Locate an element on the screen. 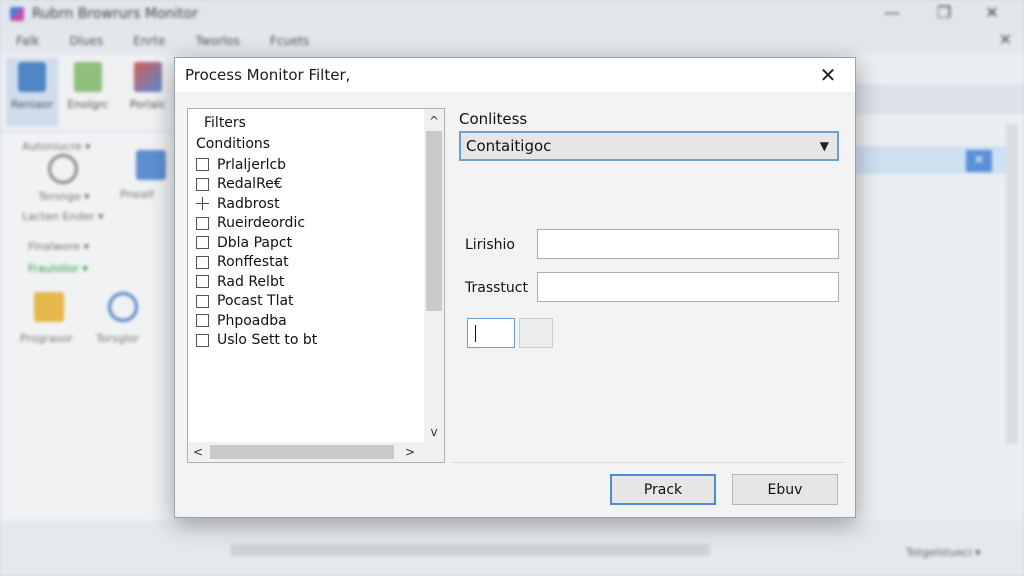  list-item: Ronffestat is located at coordinates (310, 263).